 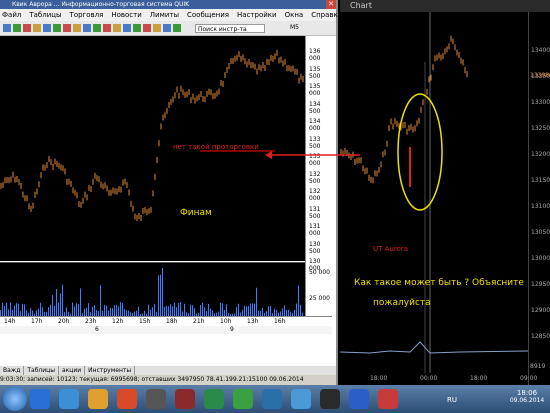 I want to click on tab-1: Таблицы, so click(x=41, y=370).